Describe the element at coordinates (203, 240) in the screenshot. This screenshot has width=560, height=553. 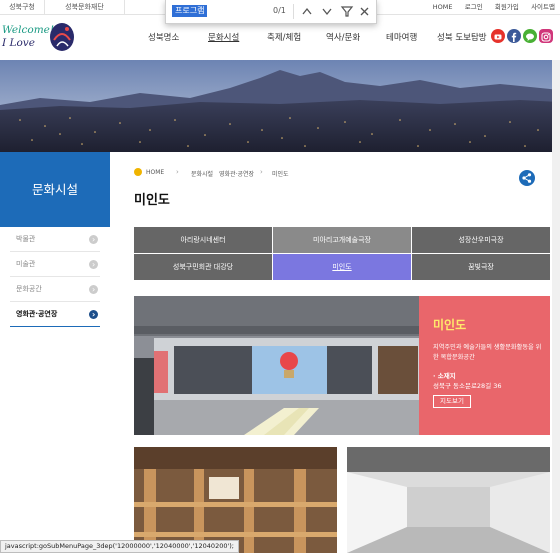
I see `tab-arirang-cinema: 아리랑시네센터` at that location.